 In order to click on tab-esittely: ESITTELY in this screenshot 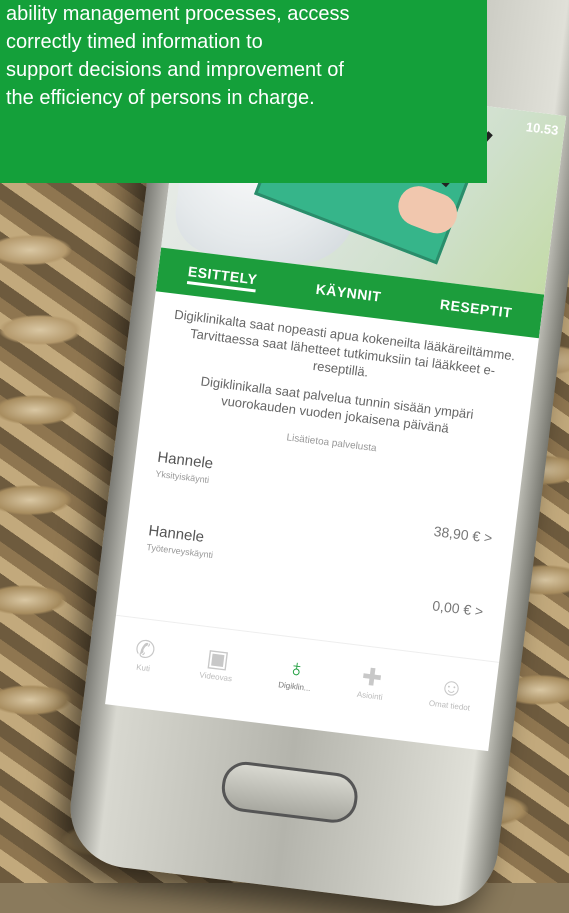, I will do `click(222, 277)`.